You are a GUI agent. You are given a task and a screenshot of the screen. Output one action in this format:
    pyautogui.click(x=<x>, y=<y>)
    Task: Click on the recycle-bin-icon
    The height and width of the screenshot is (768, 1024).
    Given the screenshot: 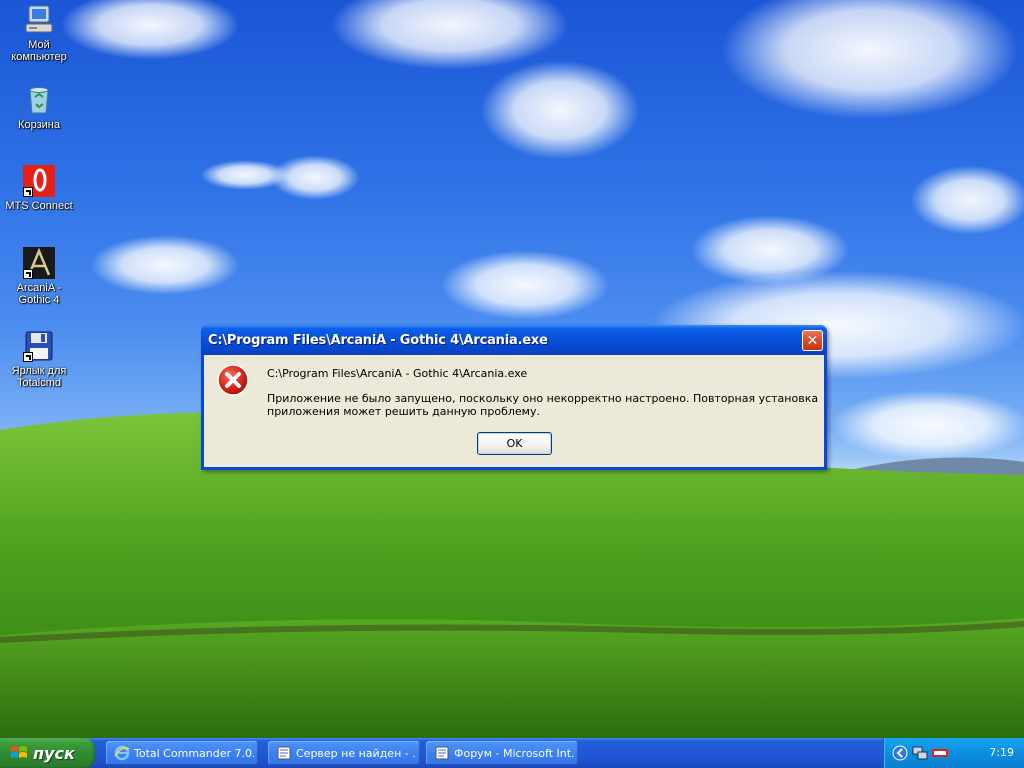 What is the action you would take?
    pyautogui.click(x=39, y=100)
    